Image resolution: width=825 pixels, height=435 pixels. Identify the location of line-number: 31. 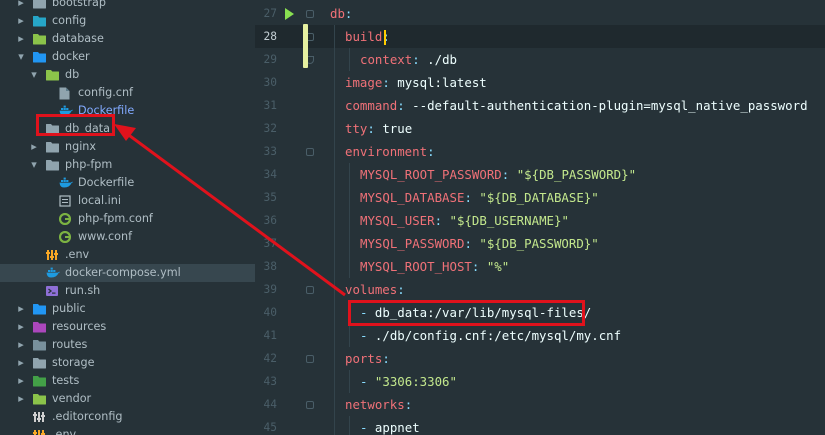
(270, 105).